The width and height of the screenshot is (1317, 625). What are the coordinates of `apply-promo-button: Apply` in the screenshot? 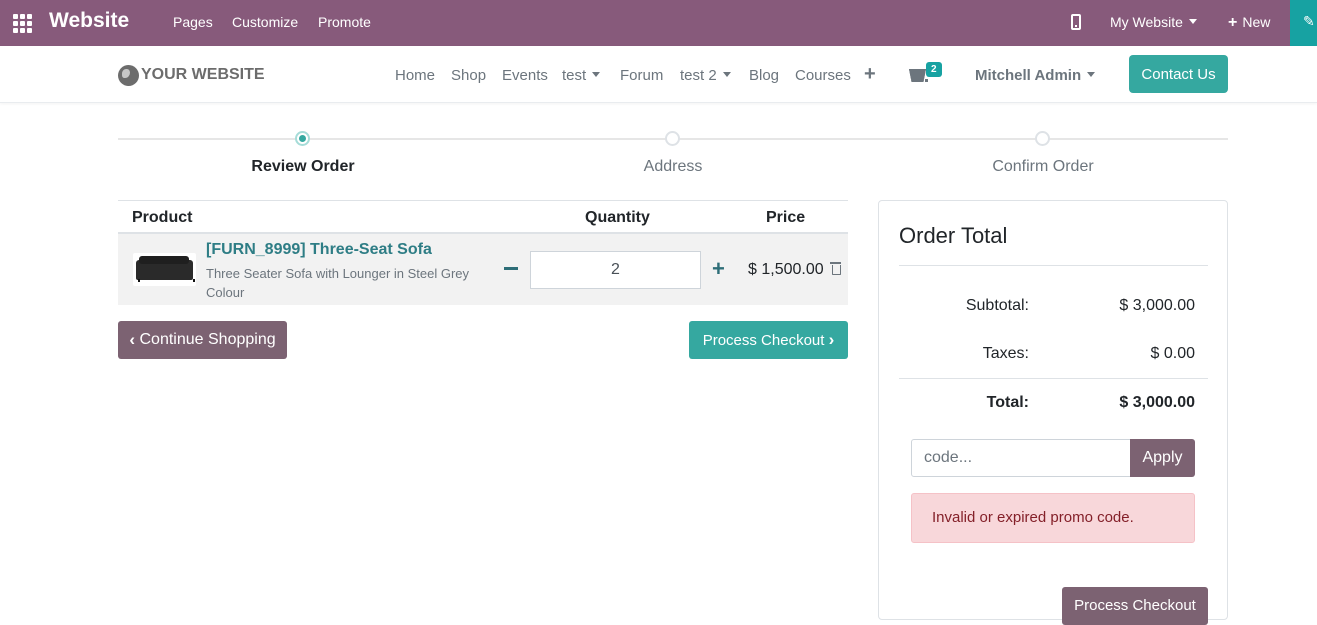 It's located at (1162, 458).